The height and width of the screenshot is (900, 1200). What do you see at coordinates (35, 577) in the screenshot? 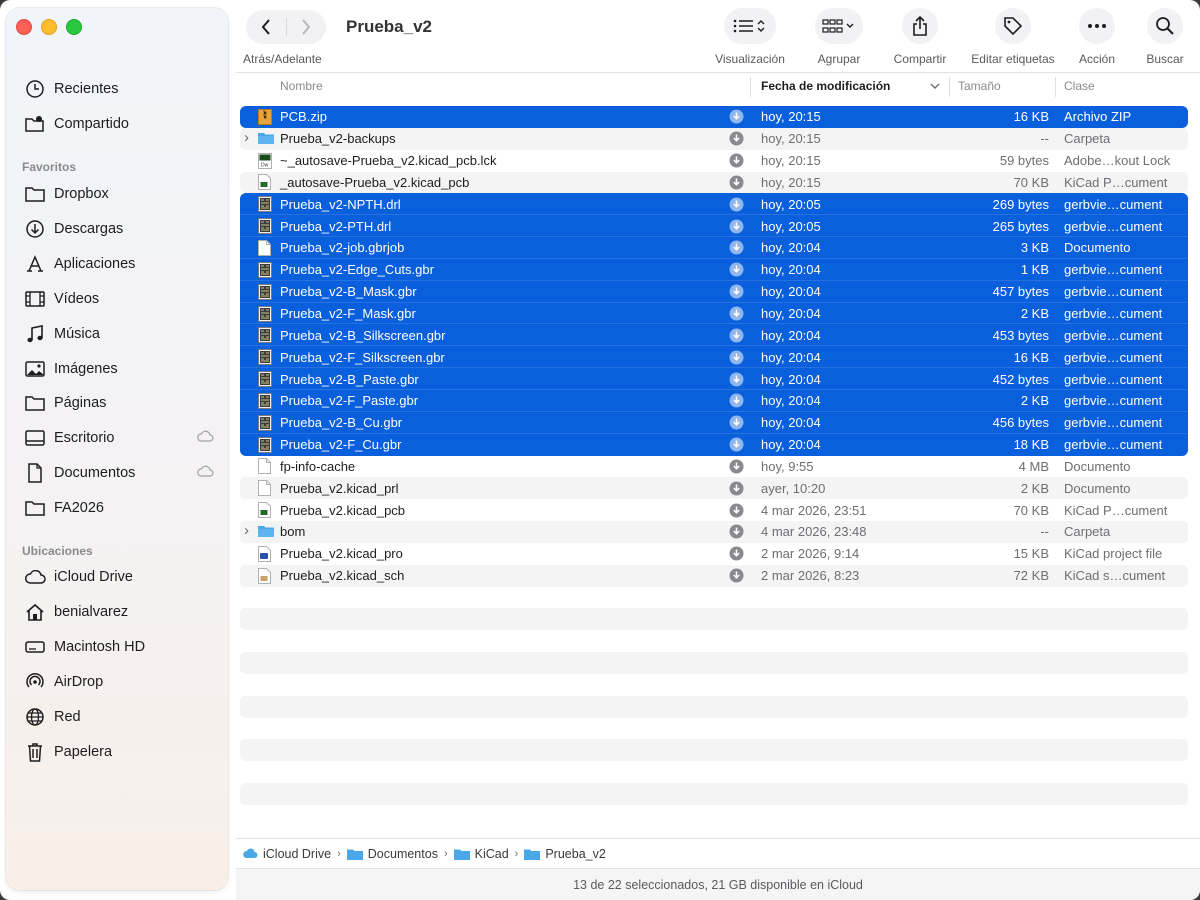
I see `icloud-icon` at bounding box center [35, 577].